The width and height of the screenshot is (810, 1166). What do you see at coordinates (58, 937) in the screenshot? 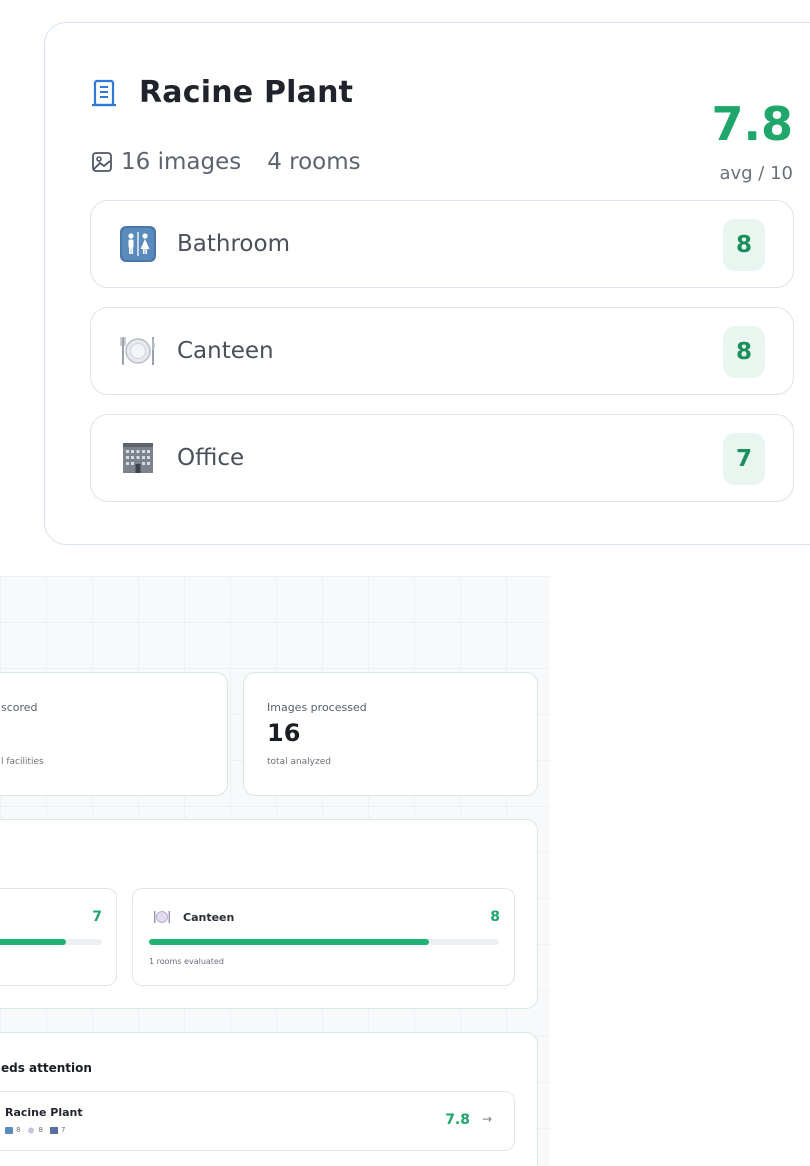
I see `category-card: 7` at bounding box center [58, 937].